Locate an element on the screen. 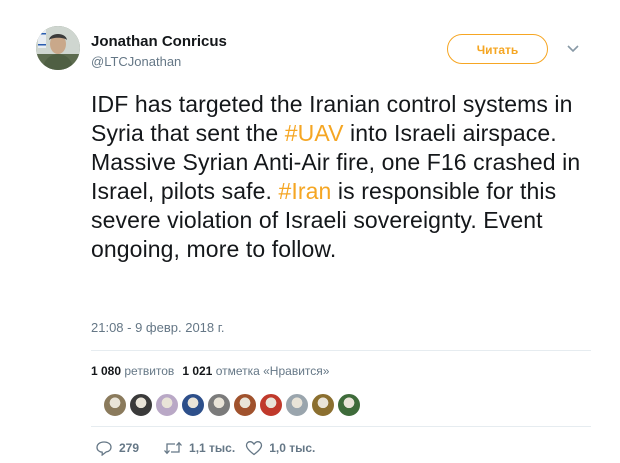 This screenshot has width=620, height=463. like-button: 1,0 тыс. is located at coordinates (280, 448).